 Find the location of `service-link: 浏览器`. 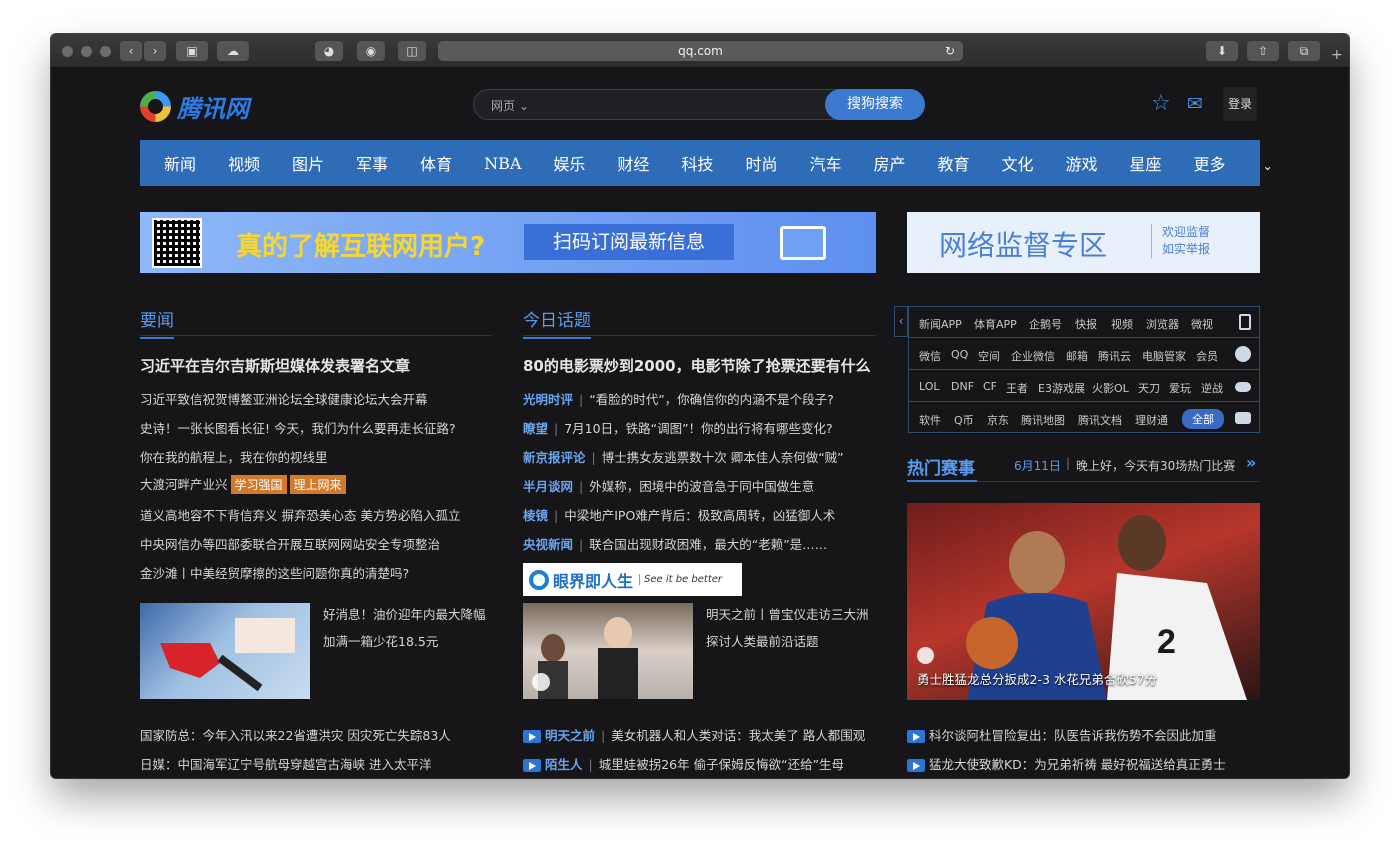

service-link: 浏览器 is located at coordinates (1162, 324).